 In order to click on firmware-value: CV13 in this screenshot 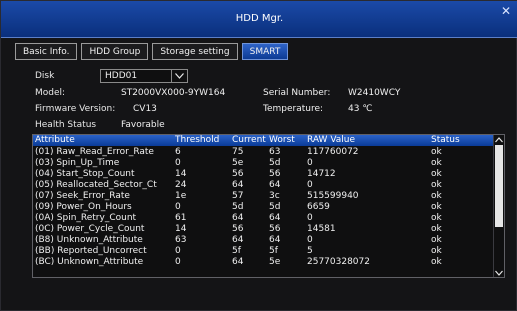, I will do `click(145, 109)`.